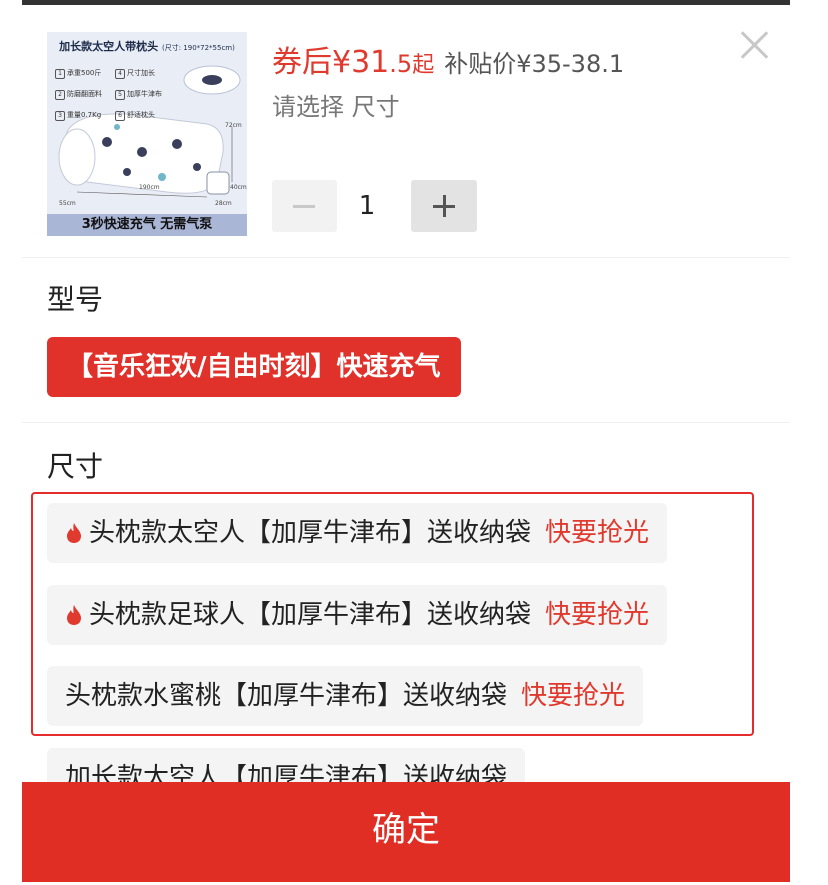  What do you see at coordinates (809, 442) in the screenshot?
I see `right-margin` at bounding box center [809, 442].